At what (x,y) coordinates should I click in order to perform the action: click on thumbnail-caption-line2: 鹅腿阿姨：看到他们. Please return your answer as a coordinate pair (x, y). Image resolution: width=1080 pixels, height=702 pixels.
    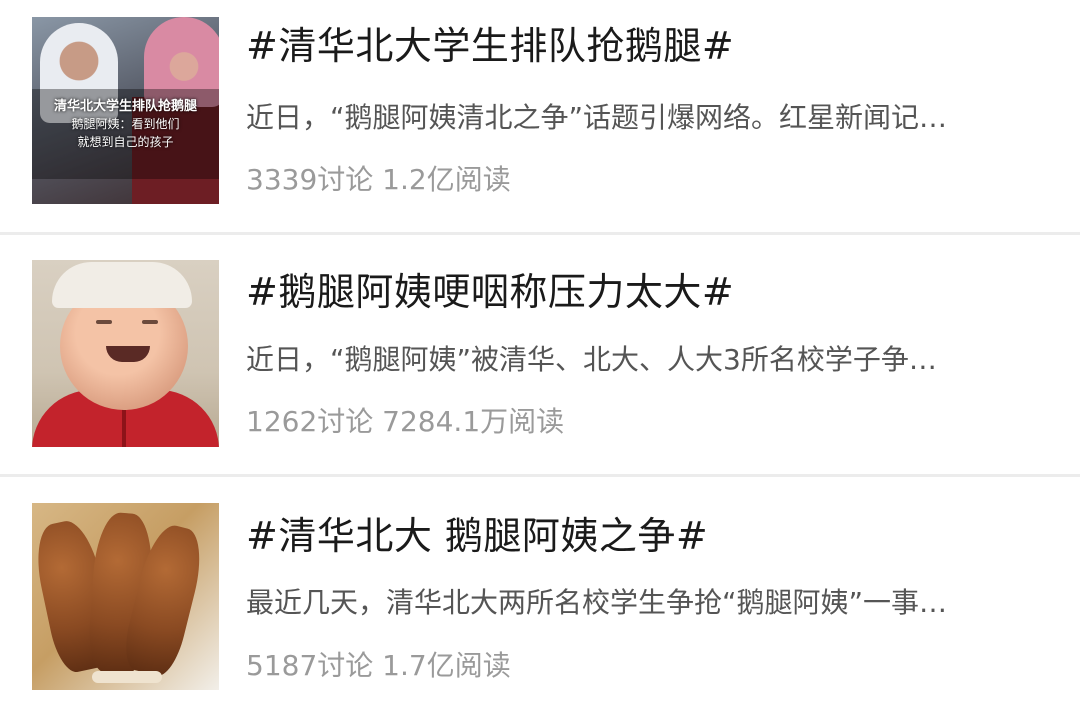
    Looking at the image, I should click on (125, 124).